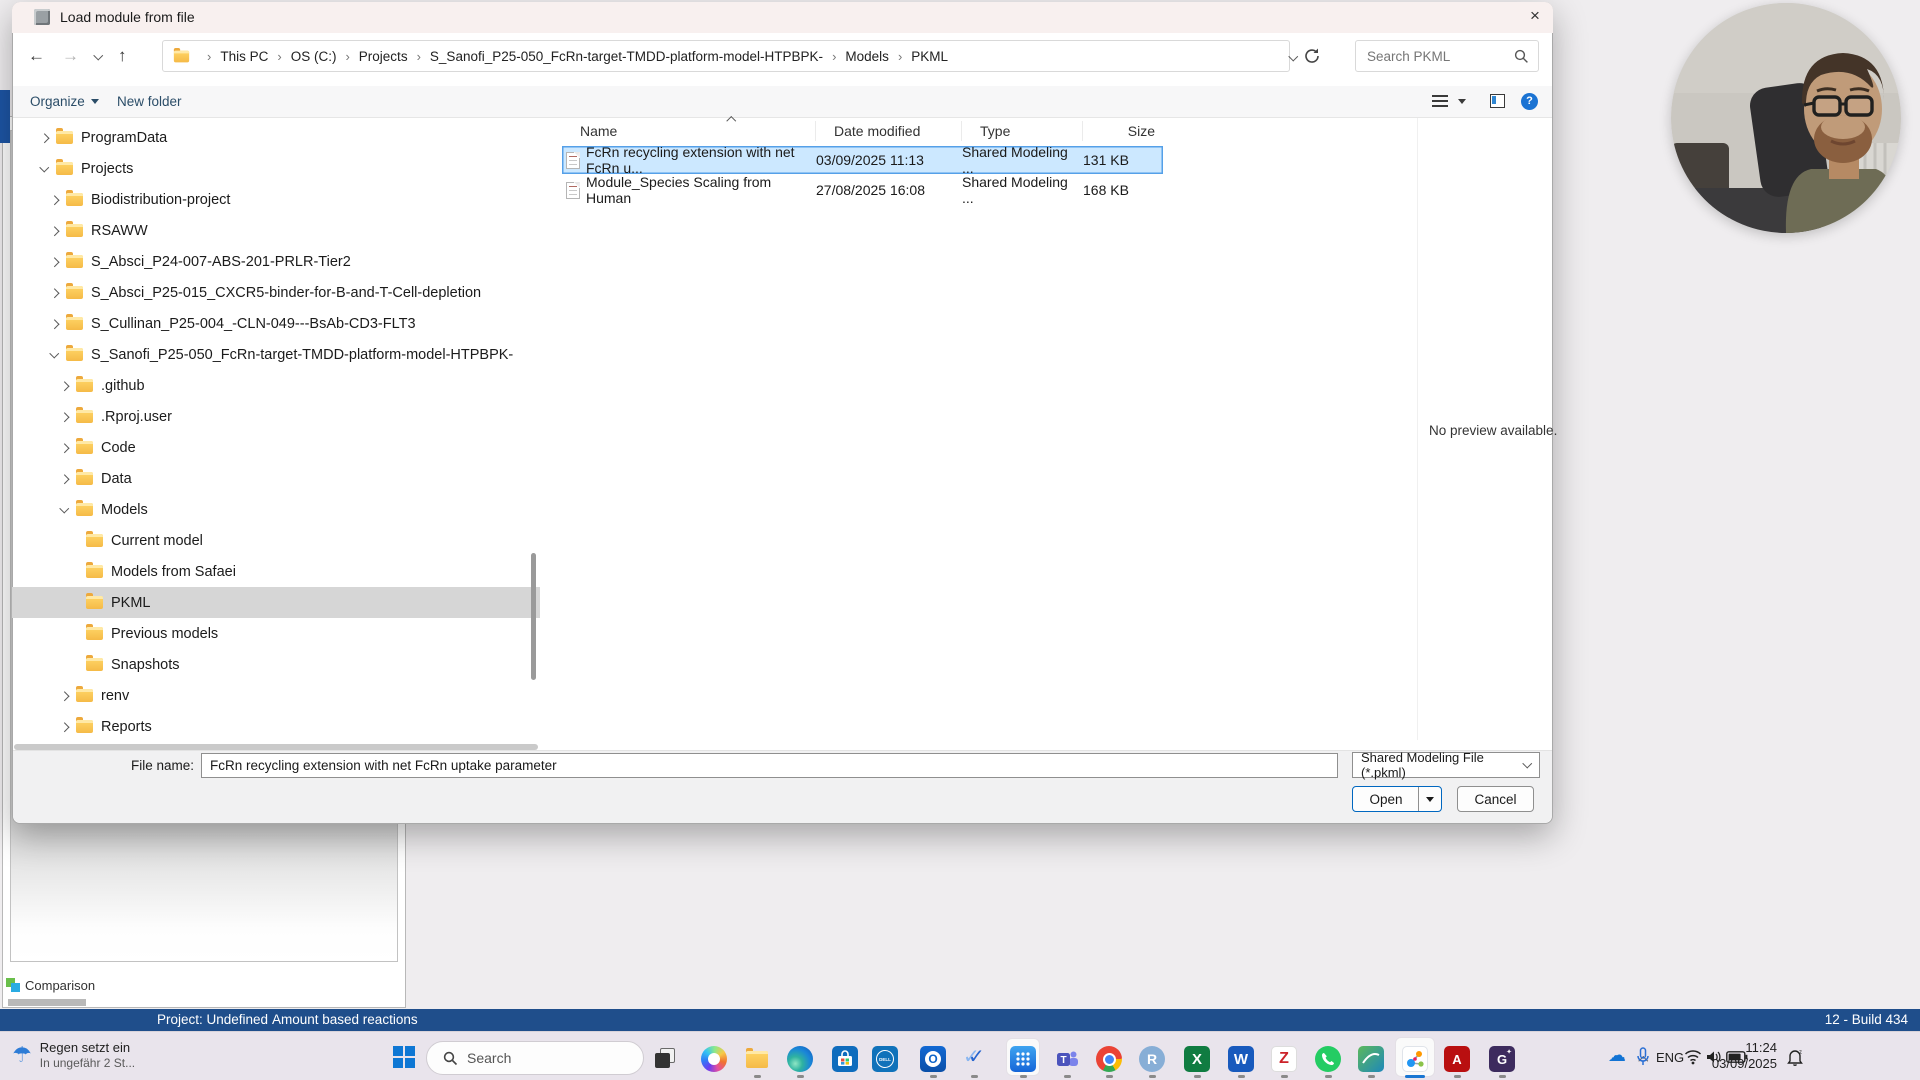 The height and width of the screenshot is (1080, 1920). What do you see at coordinates (845, 1059) in the screenshot?
I see `microsoft-store-icon` at bounding box center [845, 1059].